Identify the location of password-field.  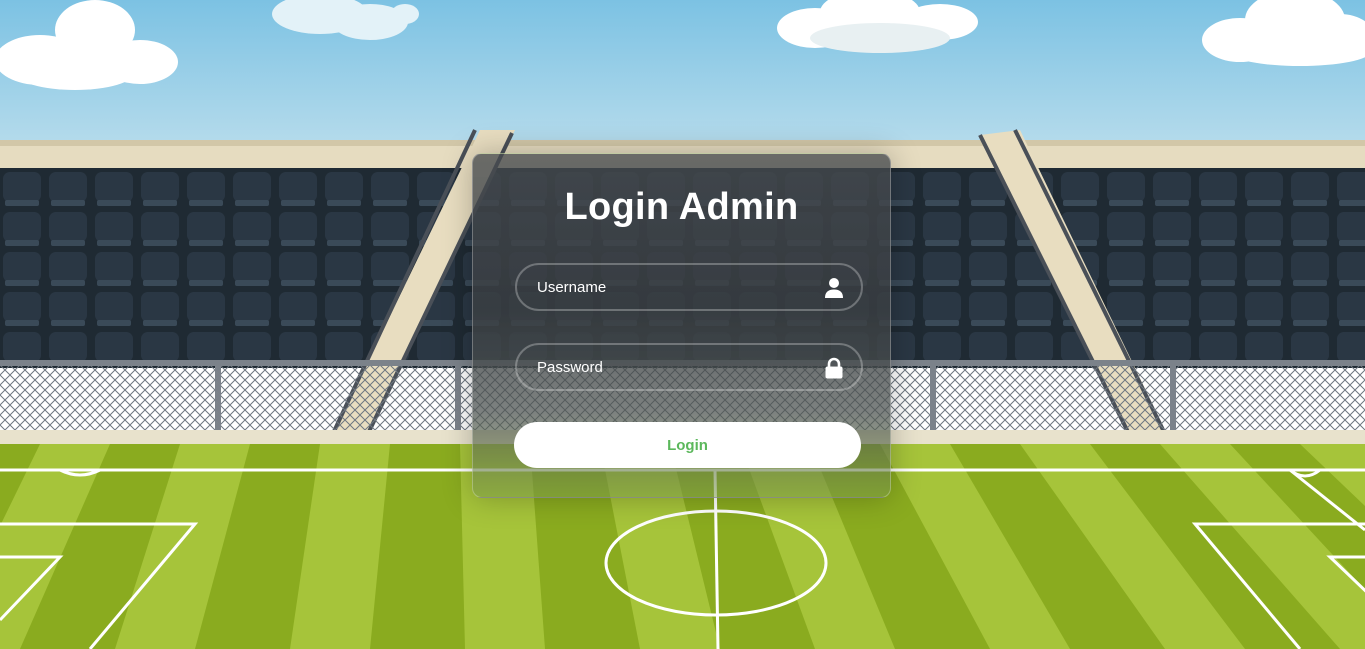
(689, 367).